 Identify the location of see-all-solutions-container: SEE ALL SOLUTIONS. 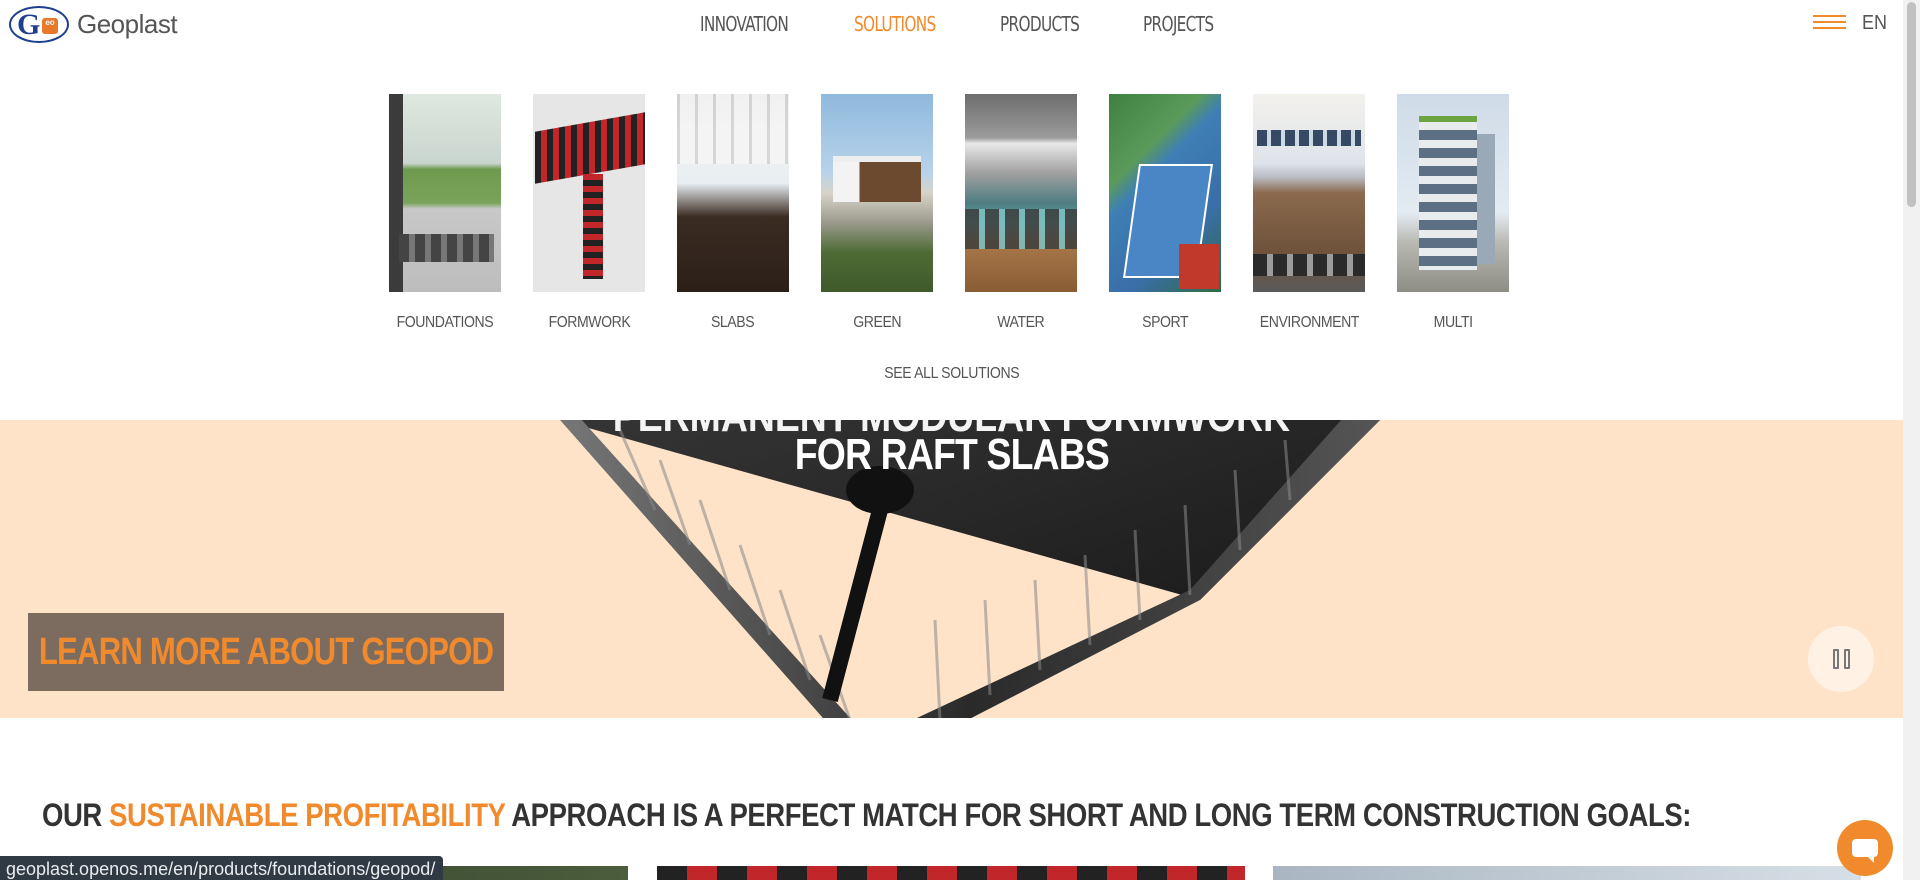
(951, 374).